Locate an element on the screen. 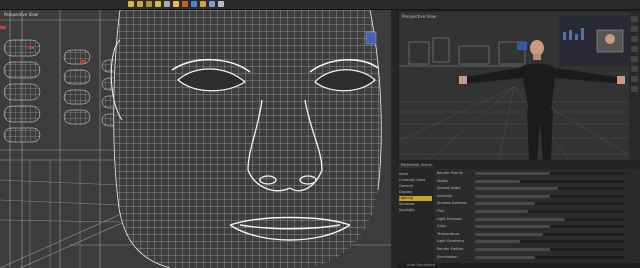  property-row: Flux is located at coordinates (535, 211).